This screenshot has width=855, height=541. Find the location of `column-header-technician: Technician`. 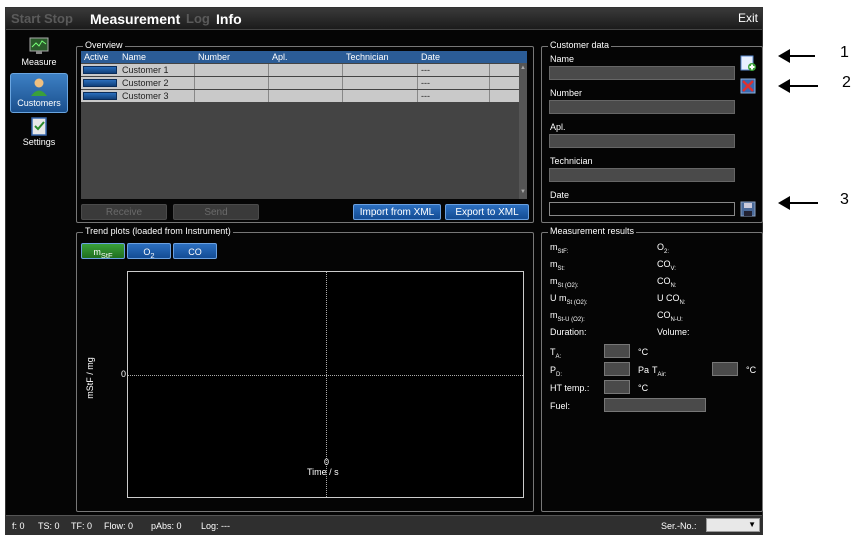

column-header-technician: Technician is located at coordinates (380, 57).